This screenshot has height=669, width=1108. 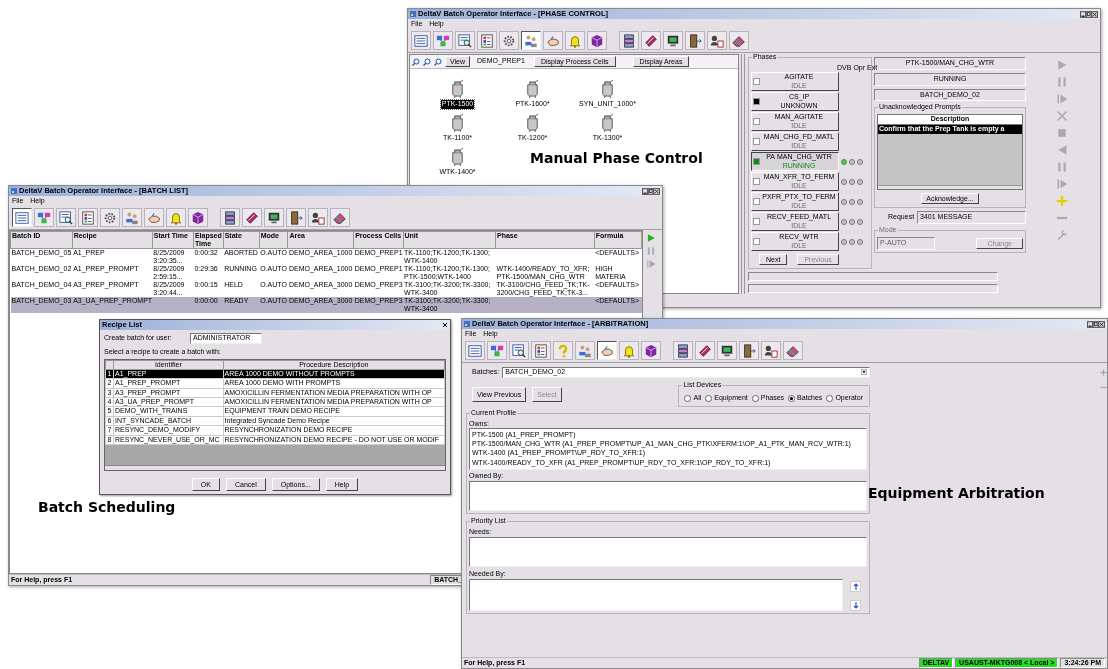 I want to click on caret-icon, so click(x=864, y=372).